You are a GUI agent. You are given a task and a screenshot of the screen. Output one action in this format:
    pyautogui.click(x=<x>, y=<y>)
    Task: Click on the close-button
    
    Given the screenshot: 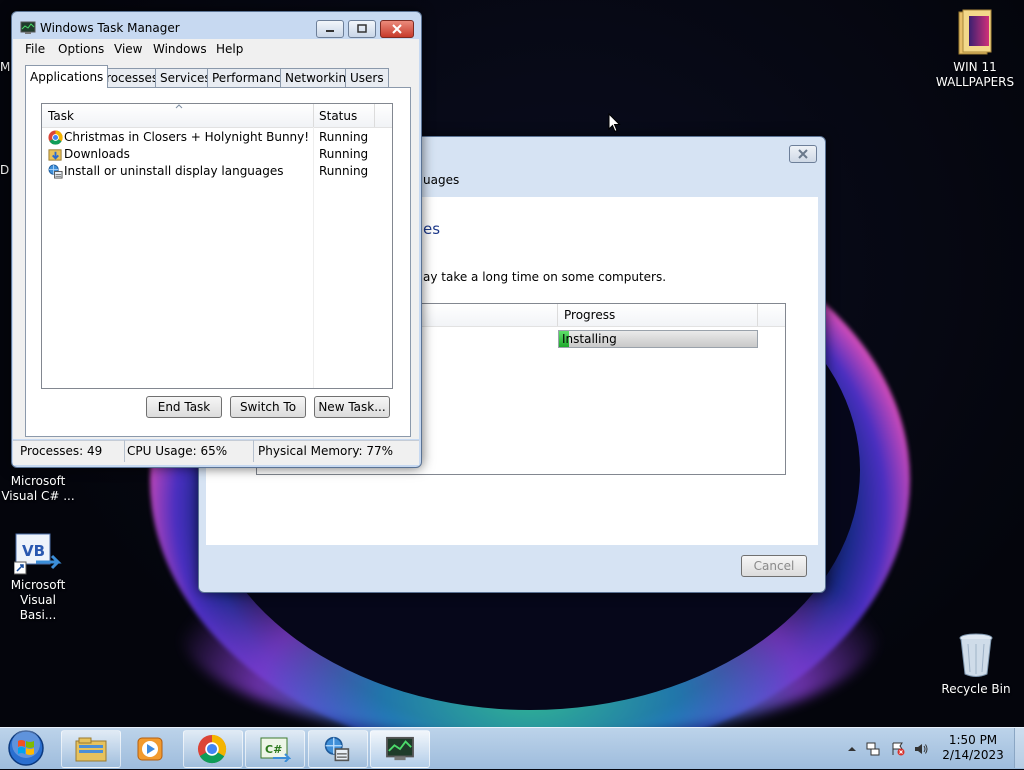 What is the action you would take?
    pyautogui.click(x=397, y=29)
    